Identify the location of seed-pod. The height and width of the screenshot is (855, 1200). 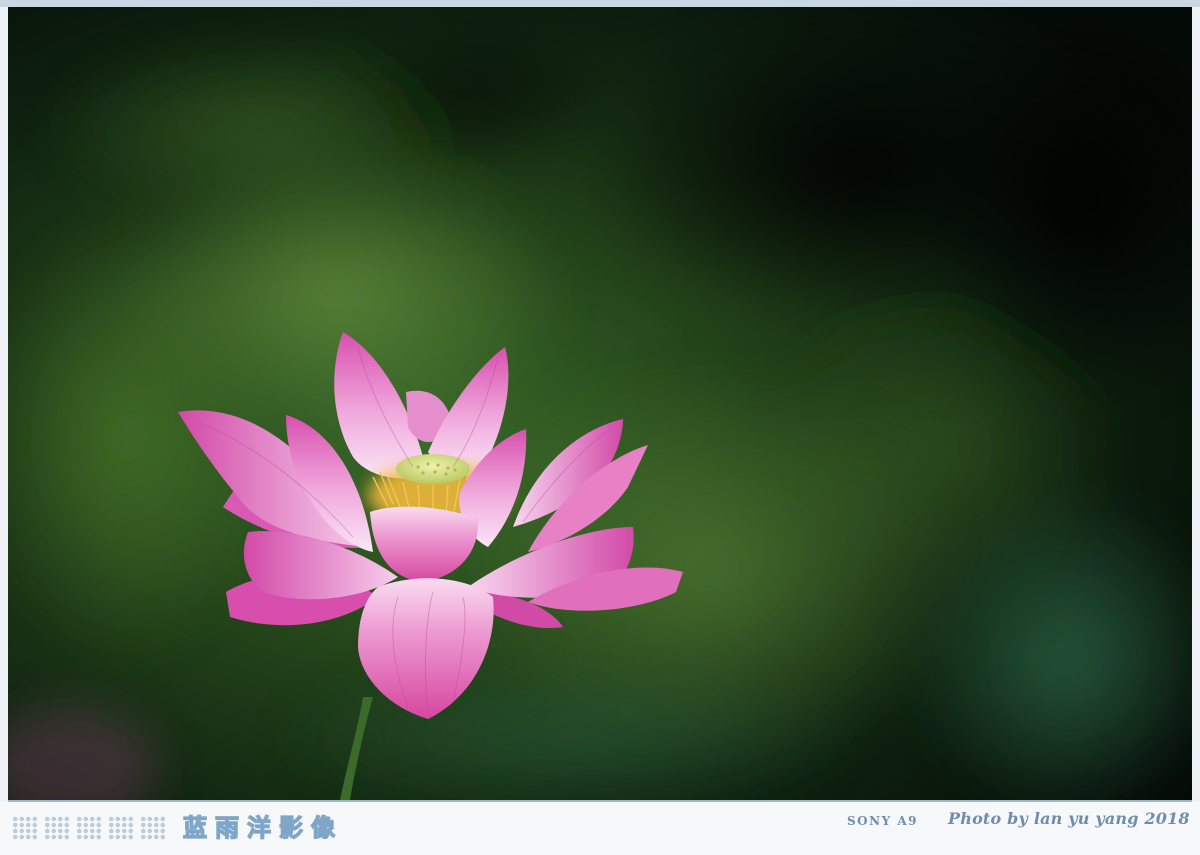
(433, 469).